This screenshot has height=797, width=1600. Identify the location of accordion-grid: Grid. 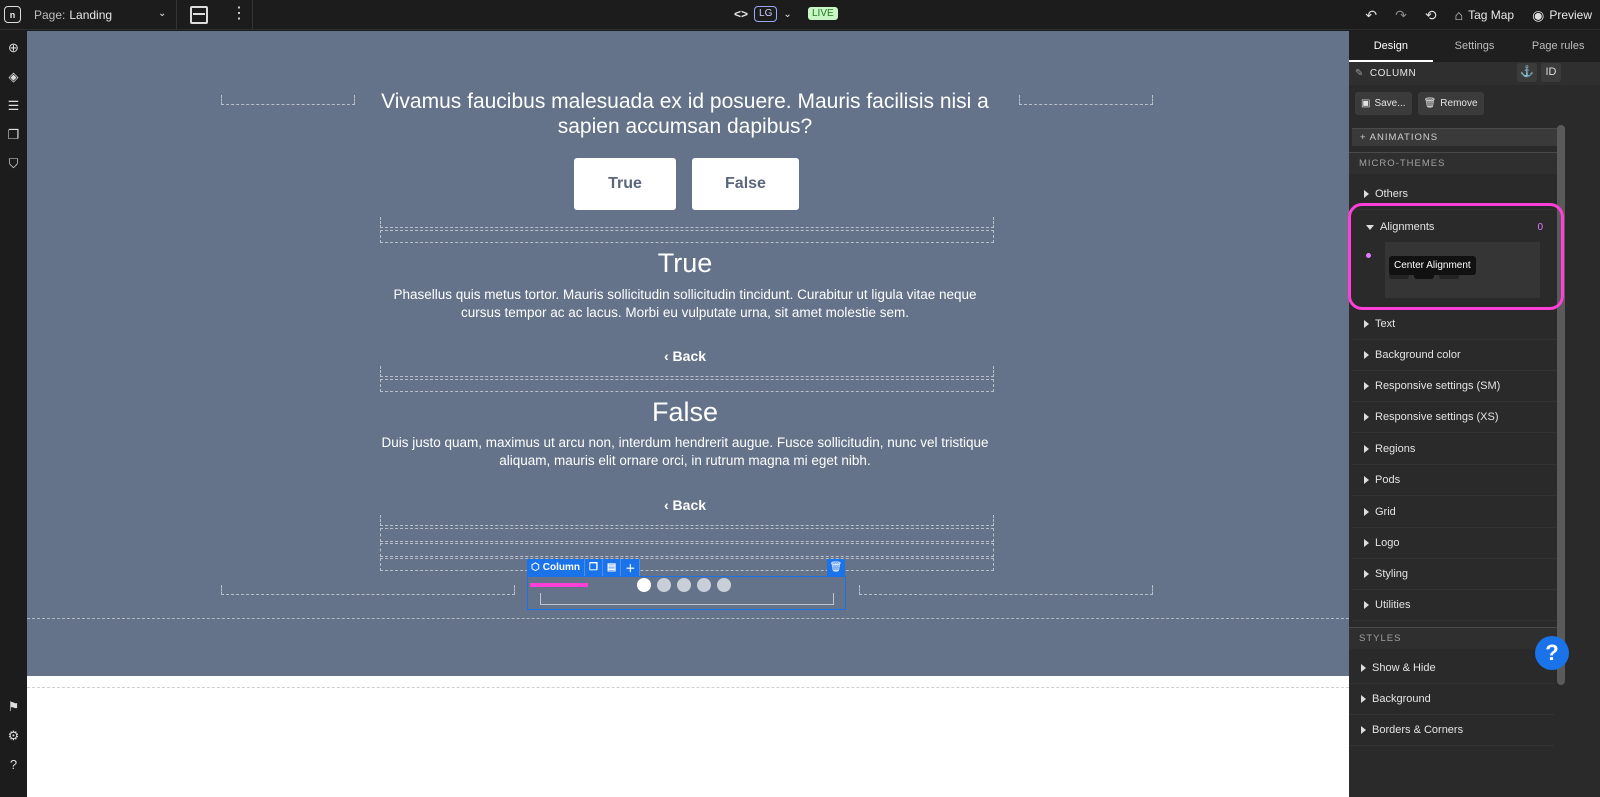
(1454, 512).